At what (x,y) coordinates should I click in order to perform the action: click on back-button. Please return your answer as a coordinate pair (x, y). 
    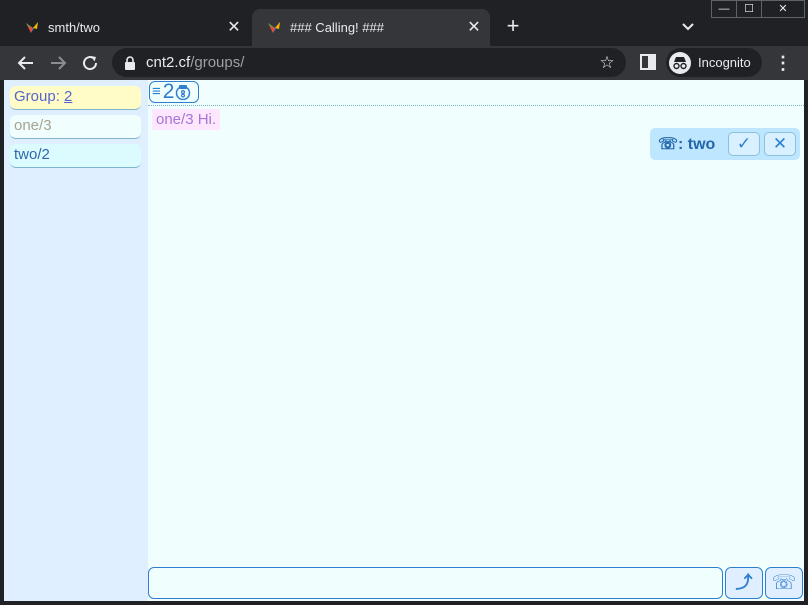
    Looking at the image, I should click on (26, 63).